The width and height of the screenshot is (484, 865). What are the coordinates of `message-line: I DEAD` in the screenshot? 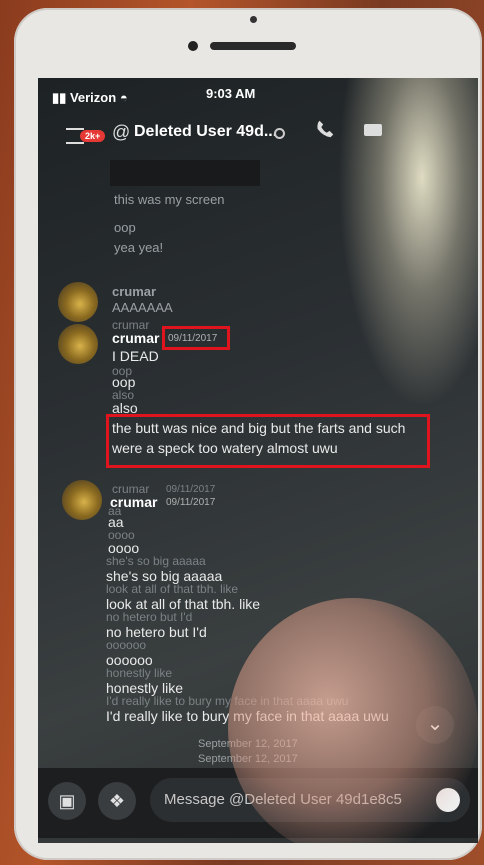 It's located at (135, 356).